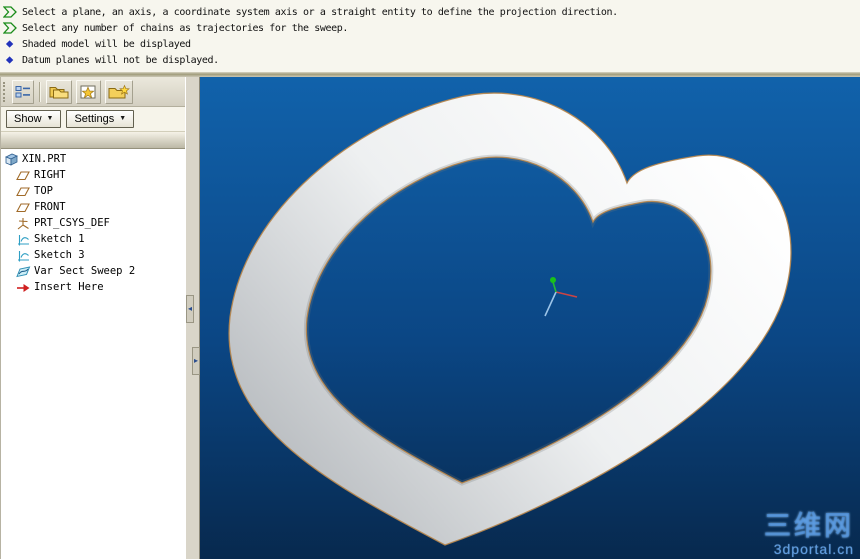 The image size is (860, 559). What do you see at coordinates (59, 239) in the screenshot?
I see `tree-item-label: Sketch 1` at bounding box center [59, 239].